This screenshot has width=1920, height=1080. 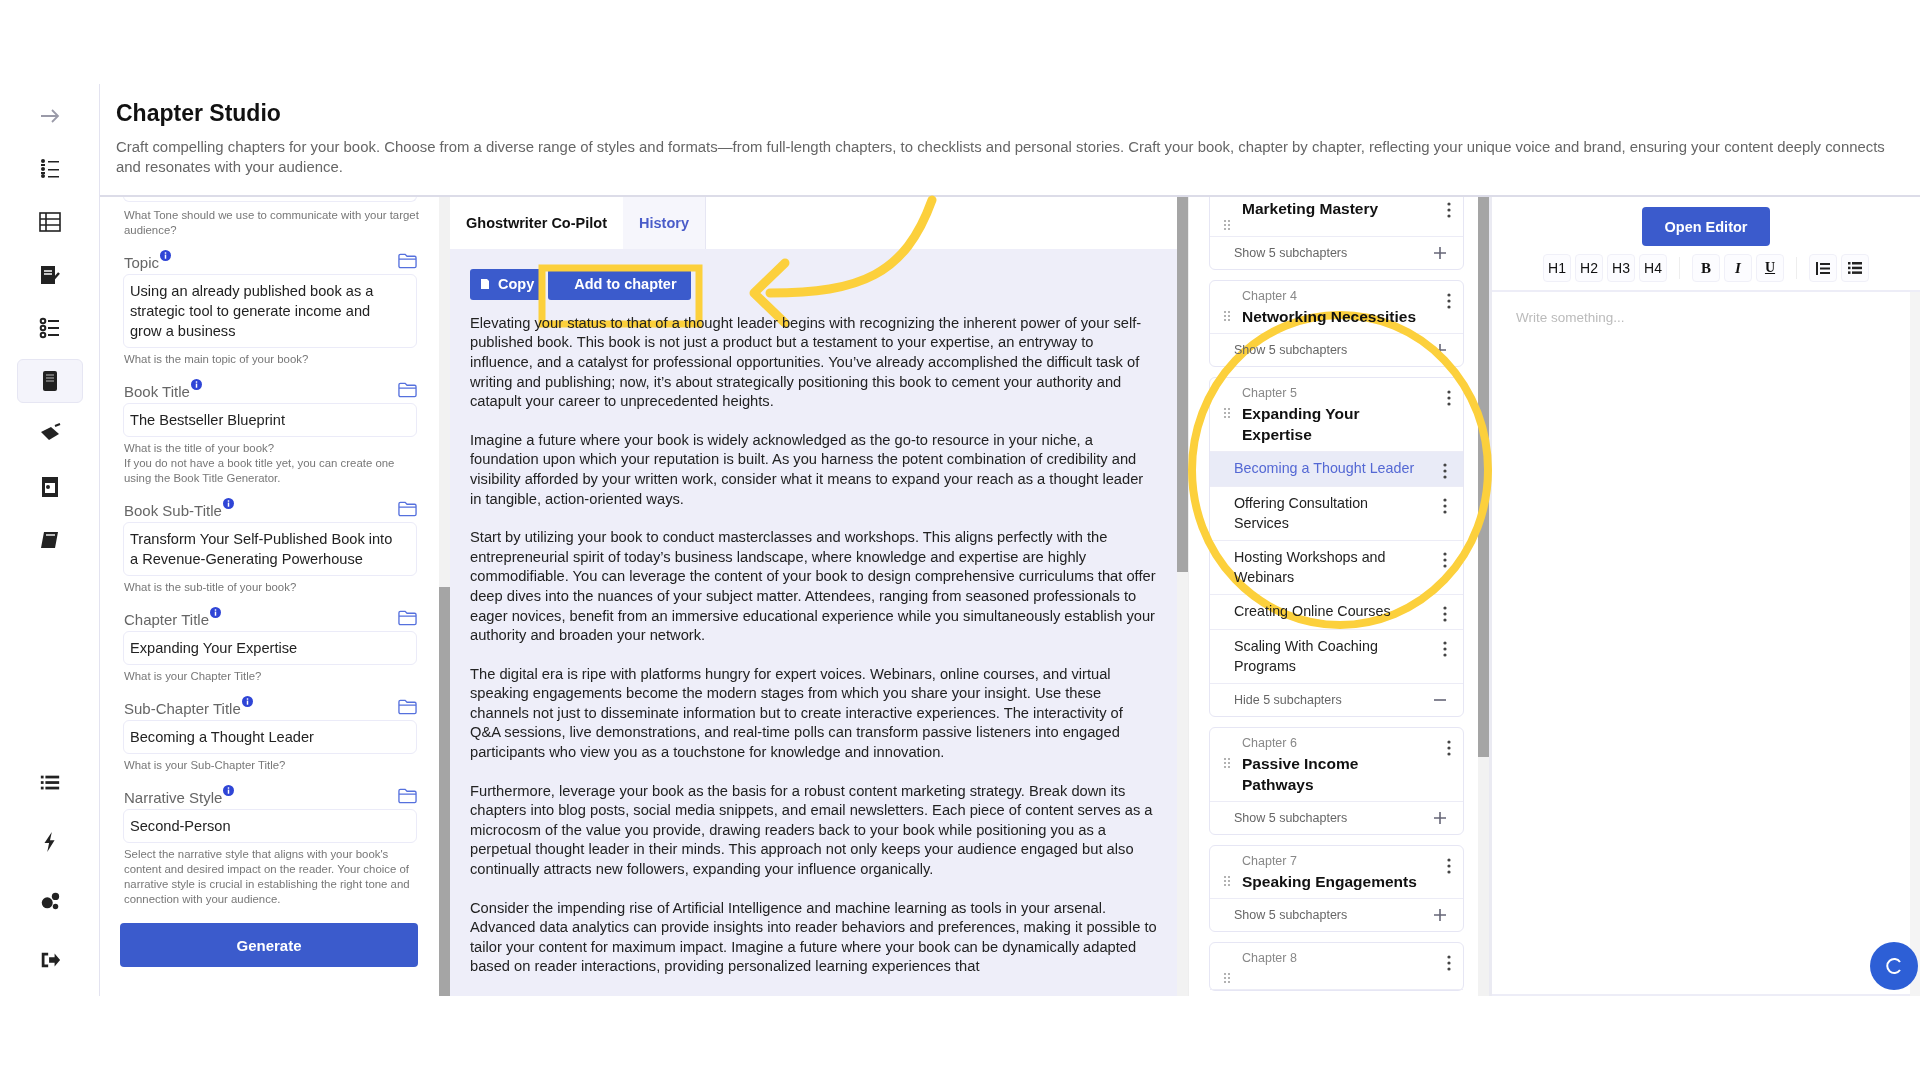 I want to click on chat-icon, so click(x=1894, y=966).